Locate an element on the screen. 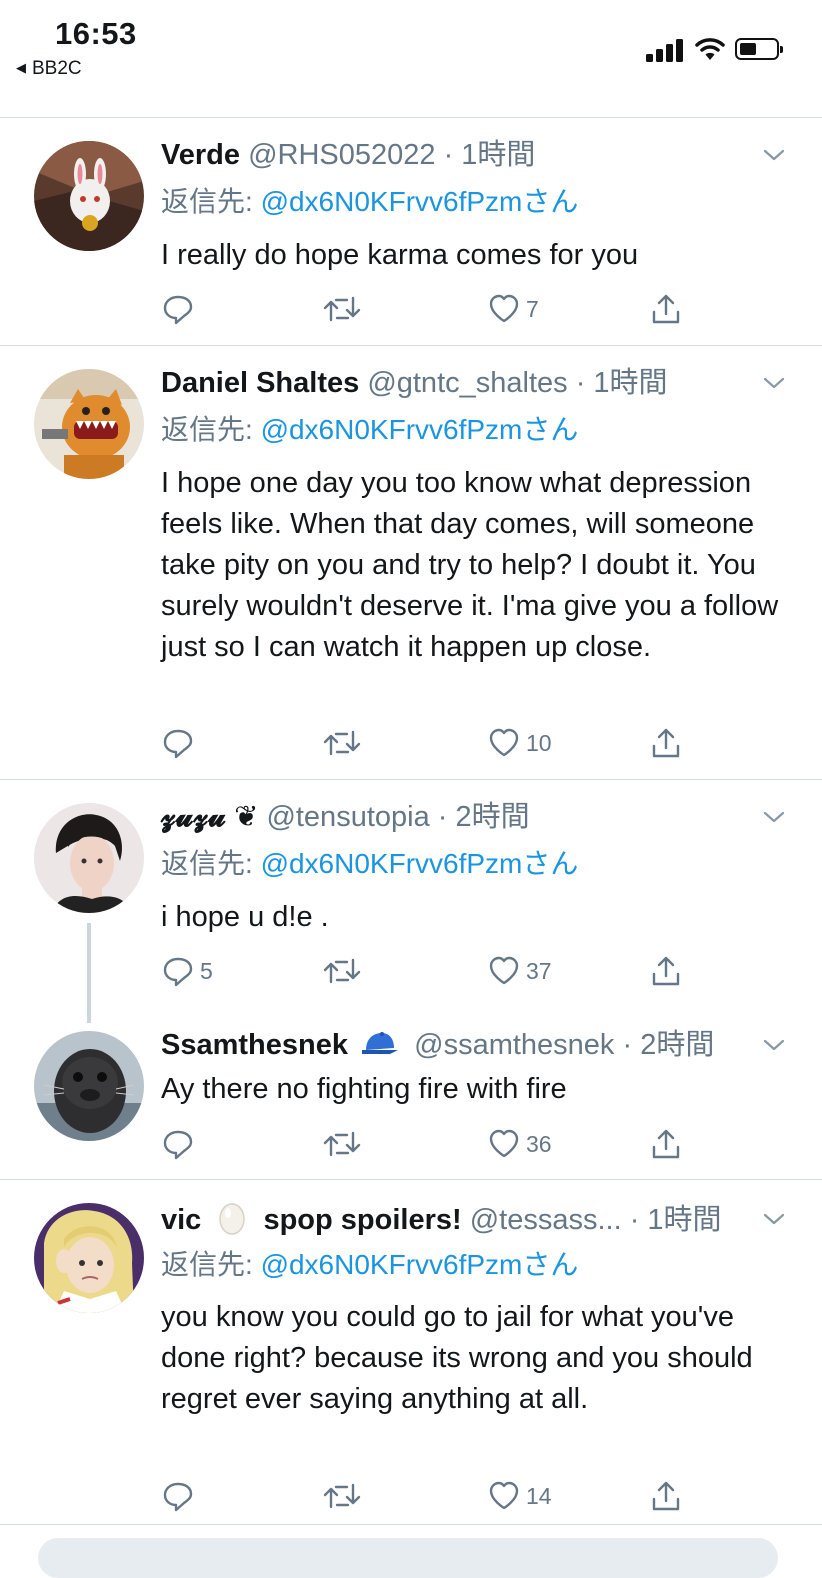 The image size is (822, 1578). battery-icon is located at coordinates (759, 49).